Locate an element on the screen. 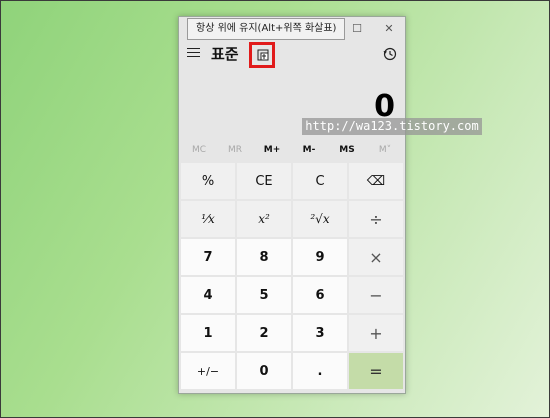 Image resolution: width=550 pixels, height=418 pixels. percent-button: % is located at coordinates (208, 181).